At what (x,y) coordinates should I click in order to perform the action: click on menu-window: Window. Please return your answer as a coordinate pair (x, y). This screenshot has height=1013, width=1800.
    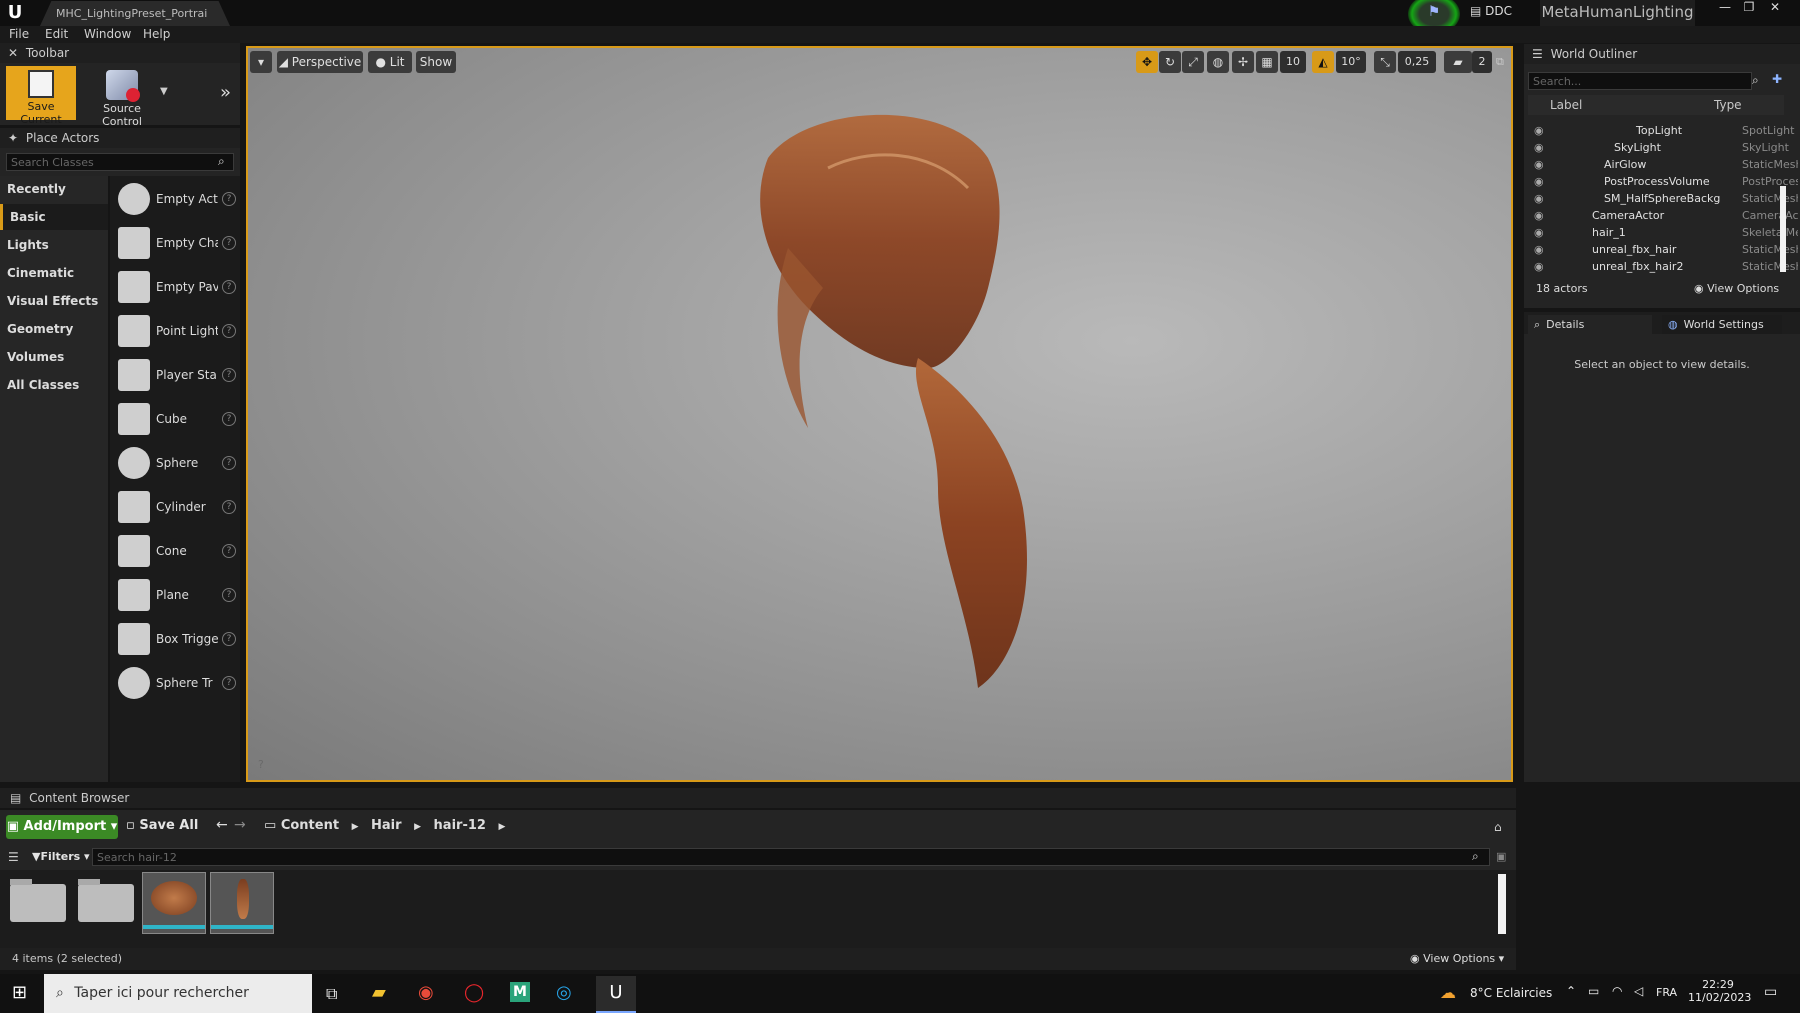
    Looking at the image, I should click on (107, 34).